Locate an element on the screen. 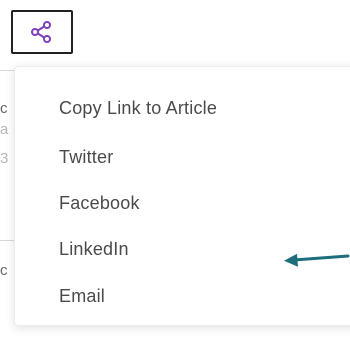 The height and width of the screenshot is (339, 350). menu-item-copy-link: Copy Link to Article is located at coordinates (138, 108).